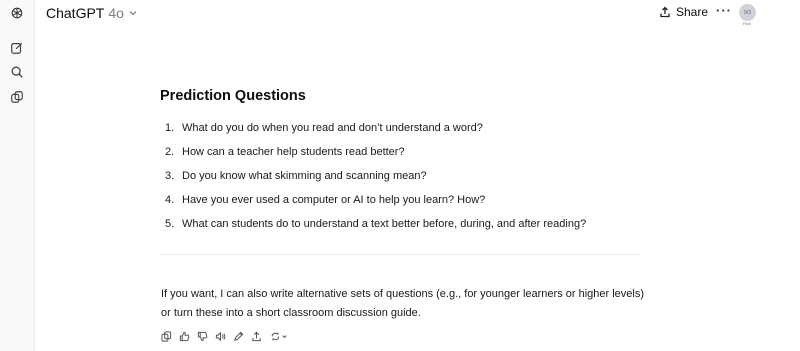 The height and width of the screenshot is (351, 800). Describe the element at coordinates (170, 224) in the screenshot. I see `list-number: 5.` at that location.